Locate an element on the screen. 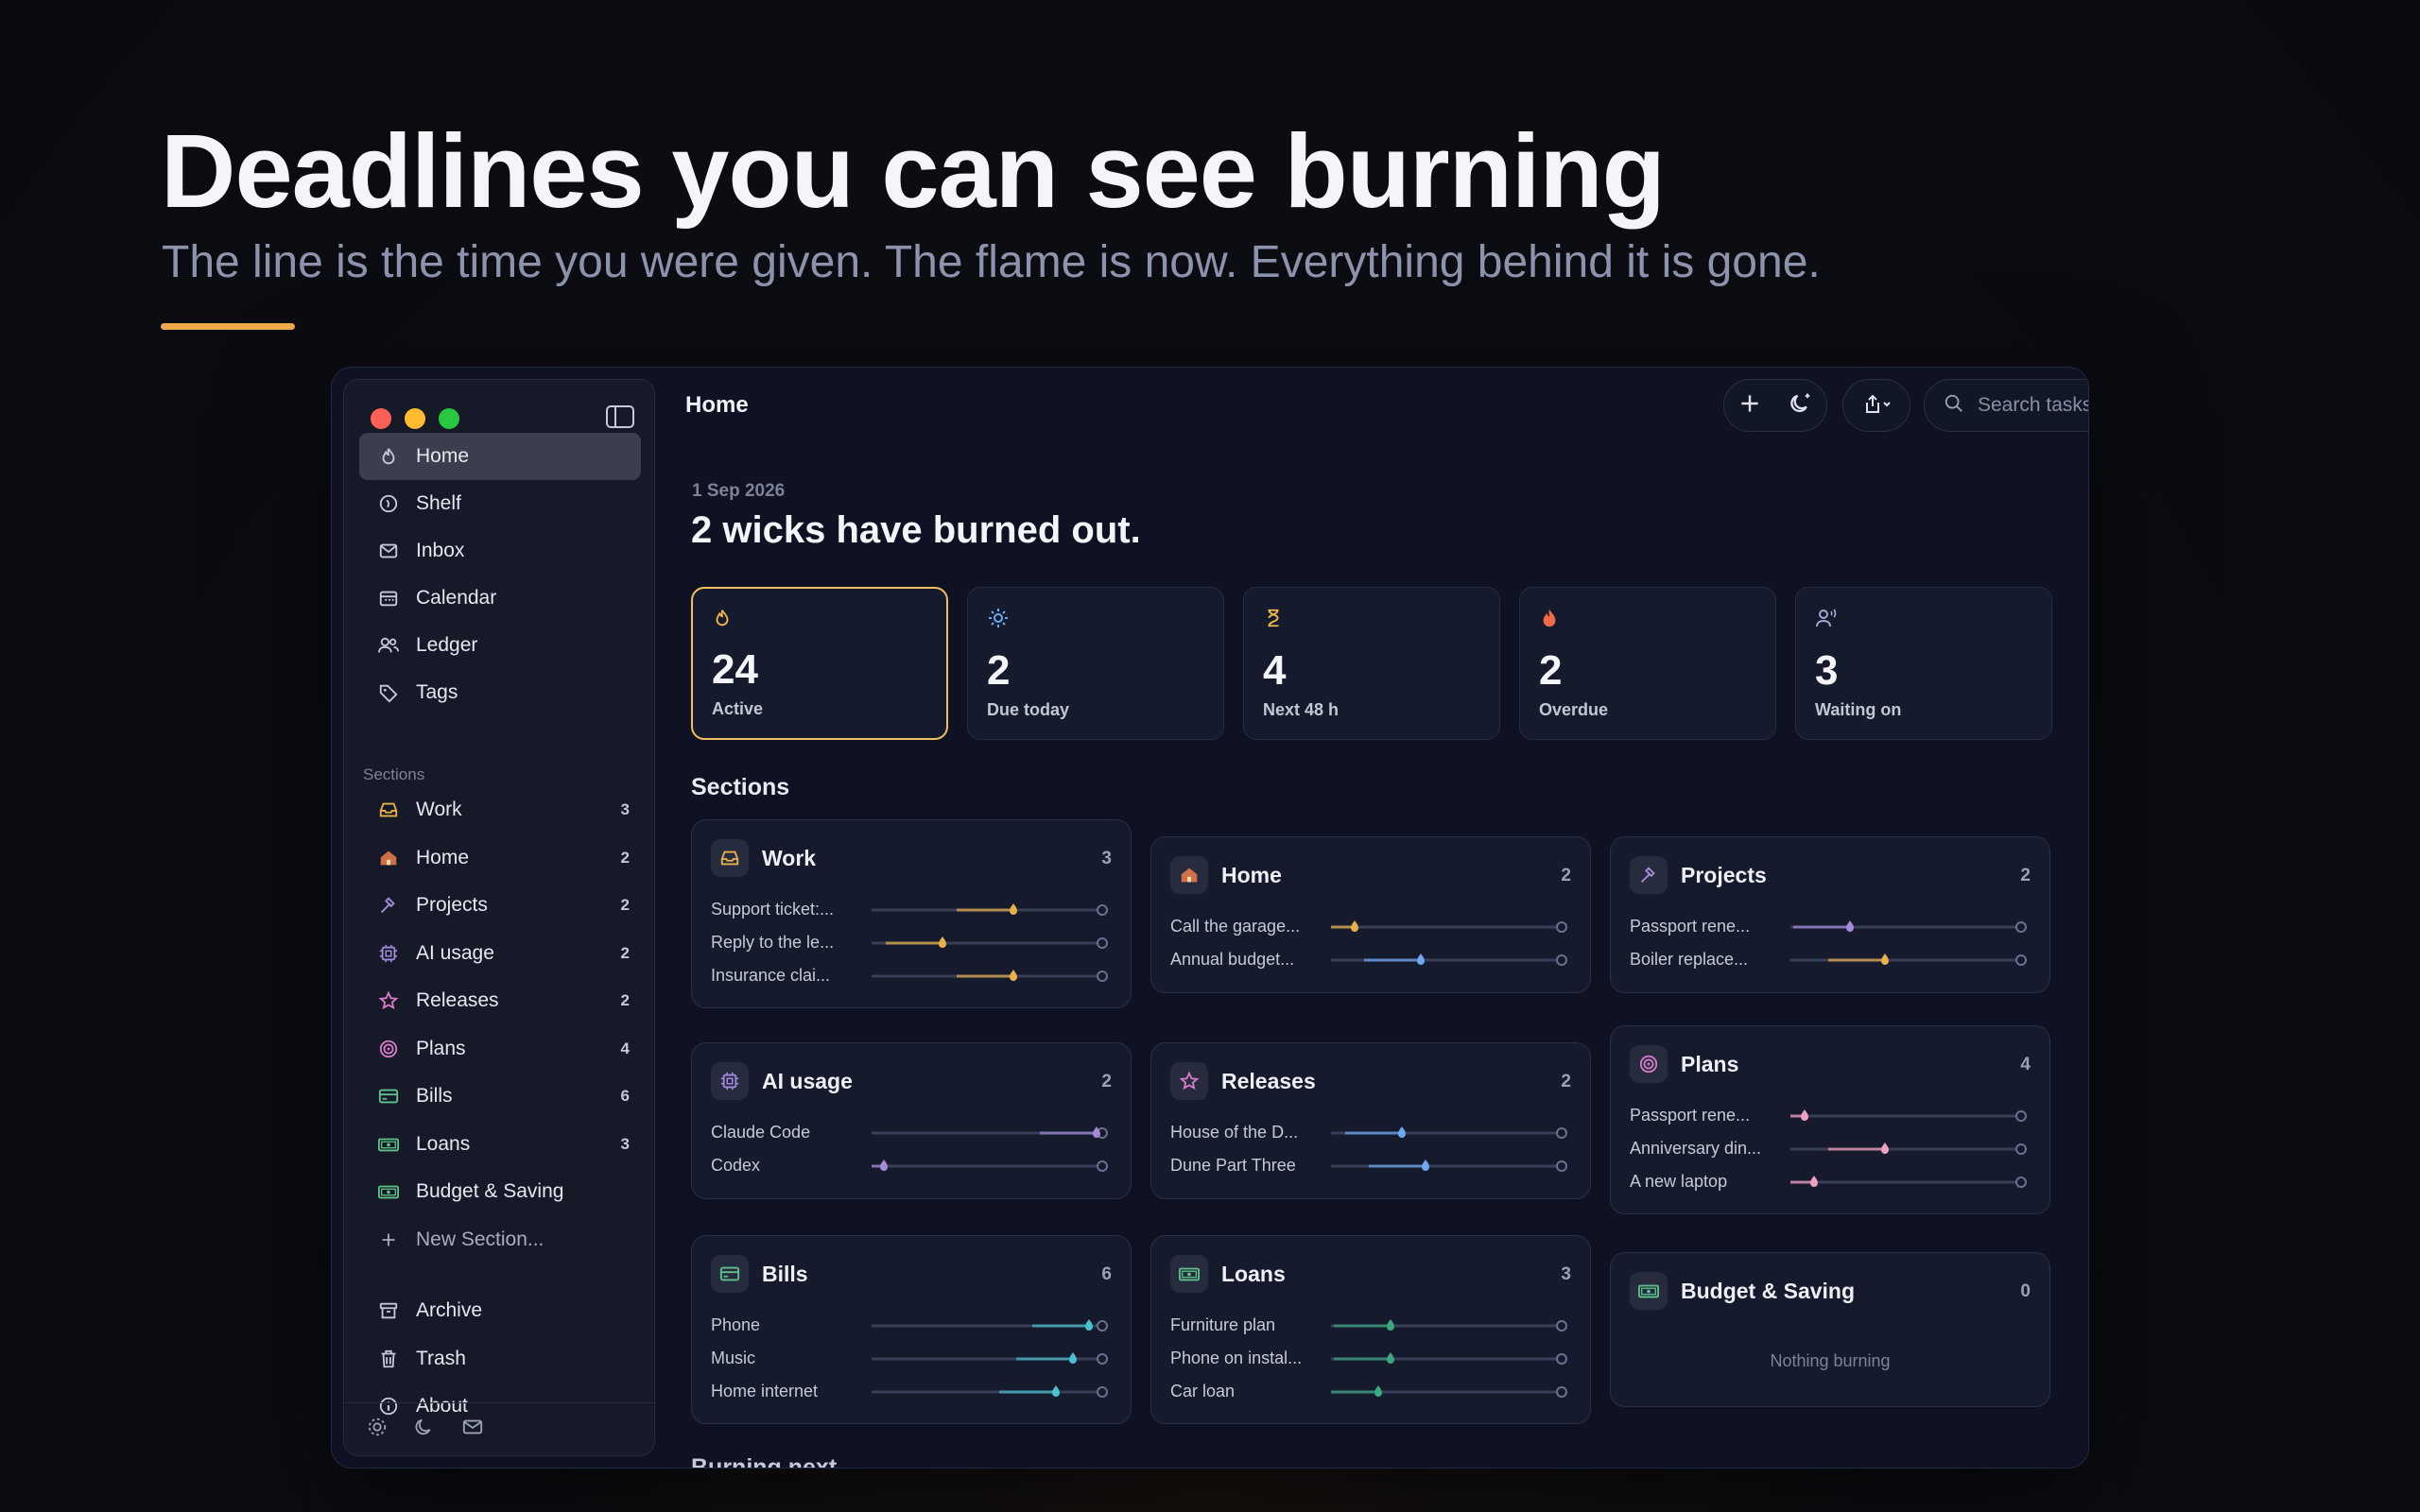  sidebar-section-ai-usage: AI usage 2 is located at coordinates (500, 953).